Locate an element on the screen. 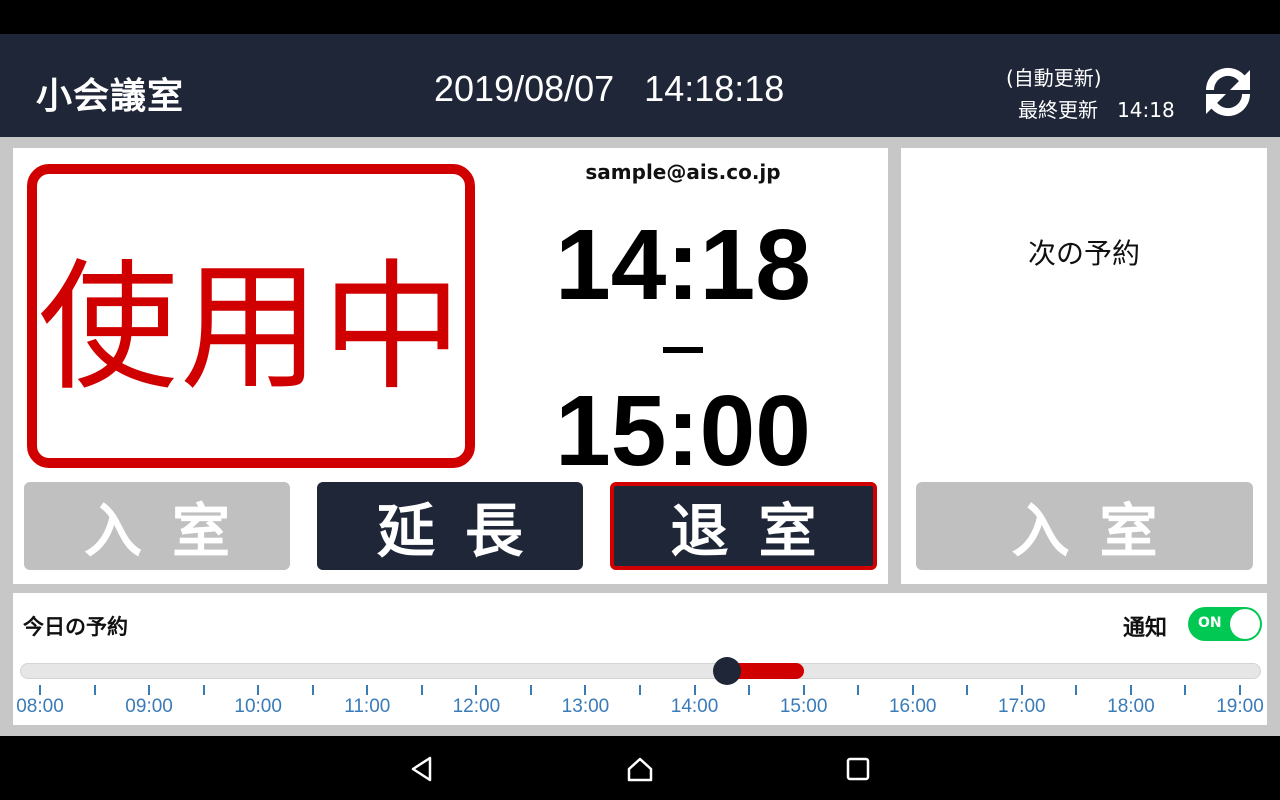  timeline-hour-label: 13:00 is located at coordinates (585, 706).